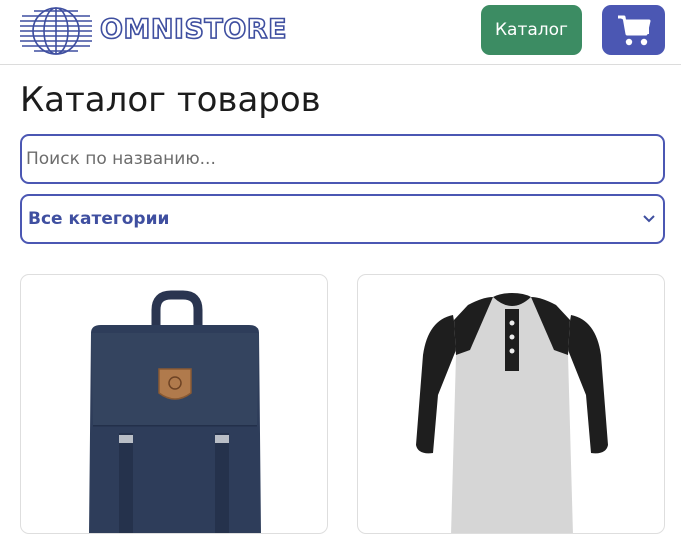  I want to click on category-select: Все категории, so click(342, 219).